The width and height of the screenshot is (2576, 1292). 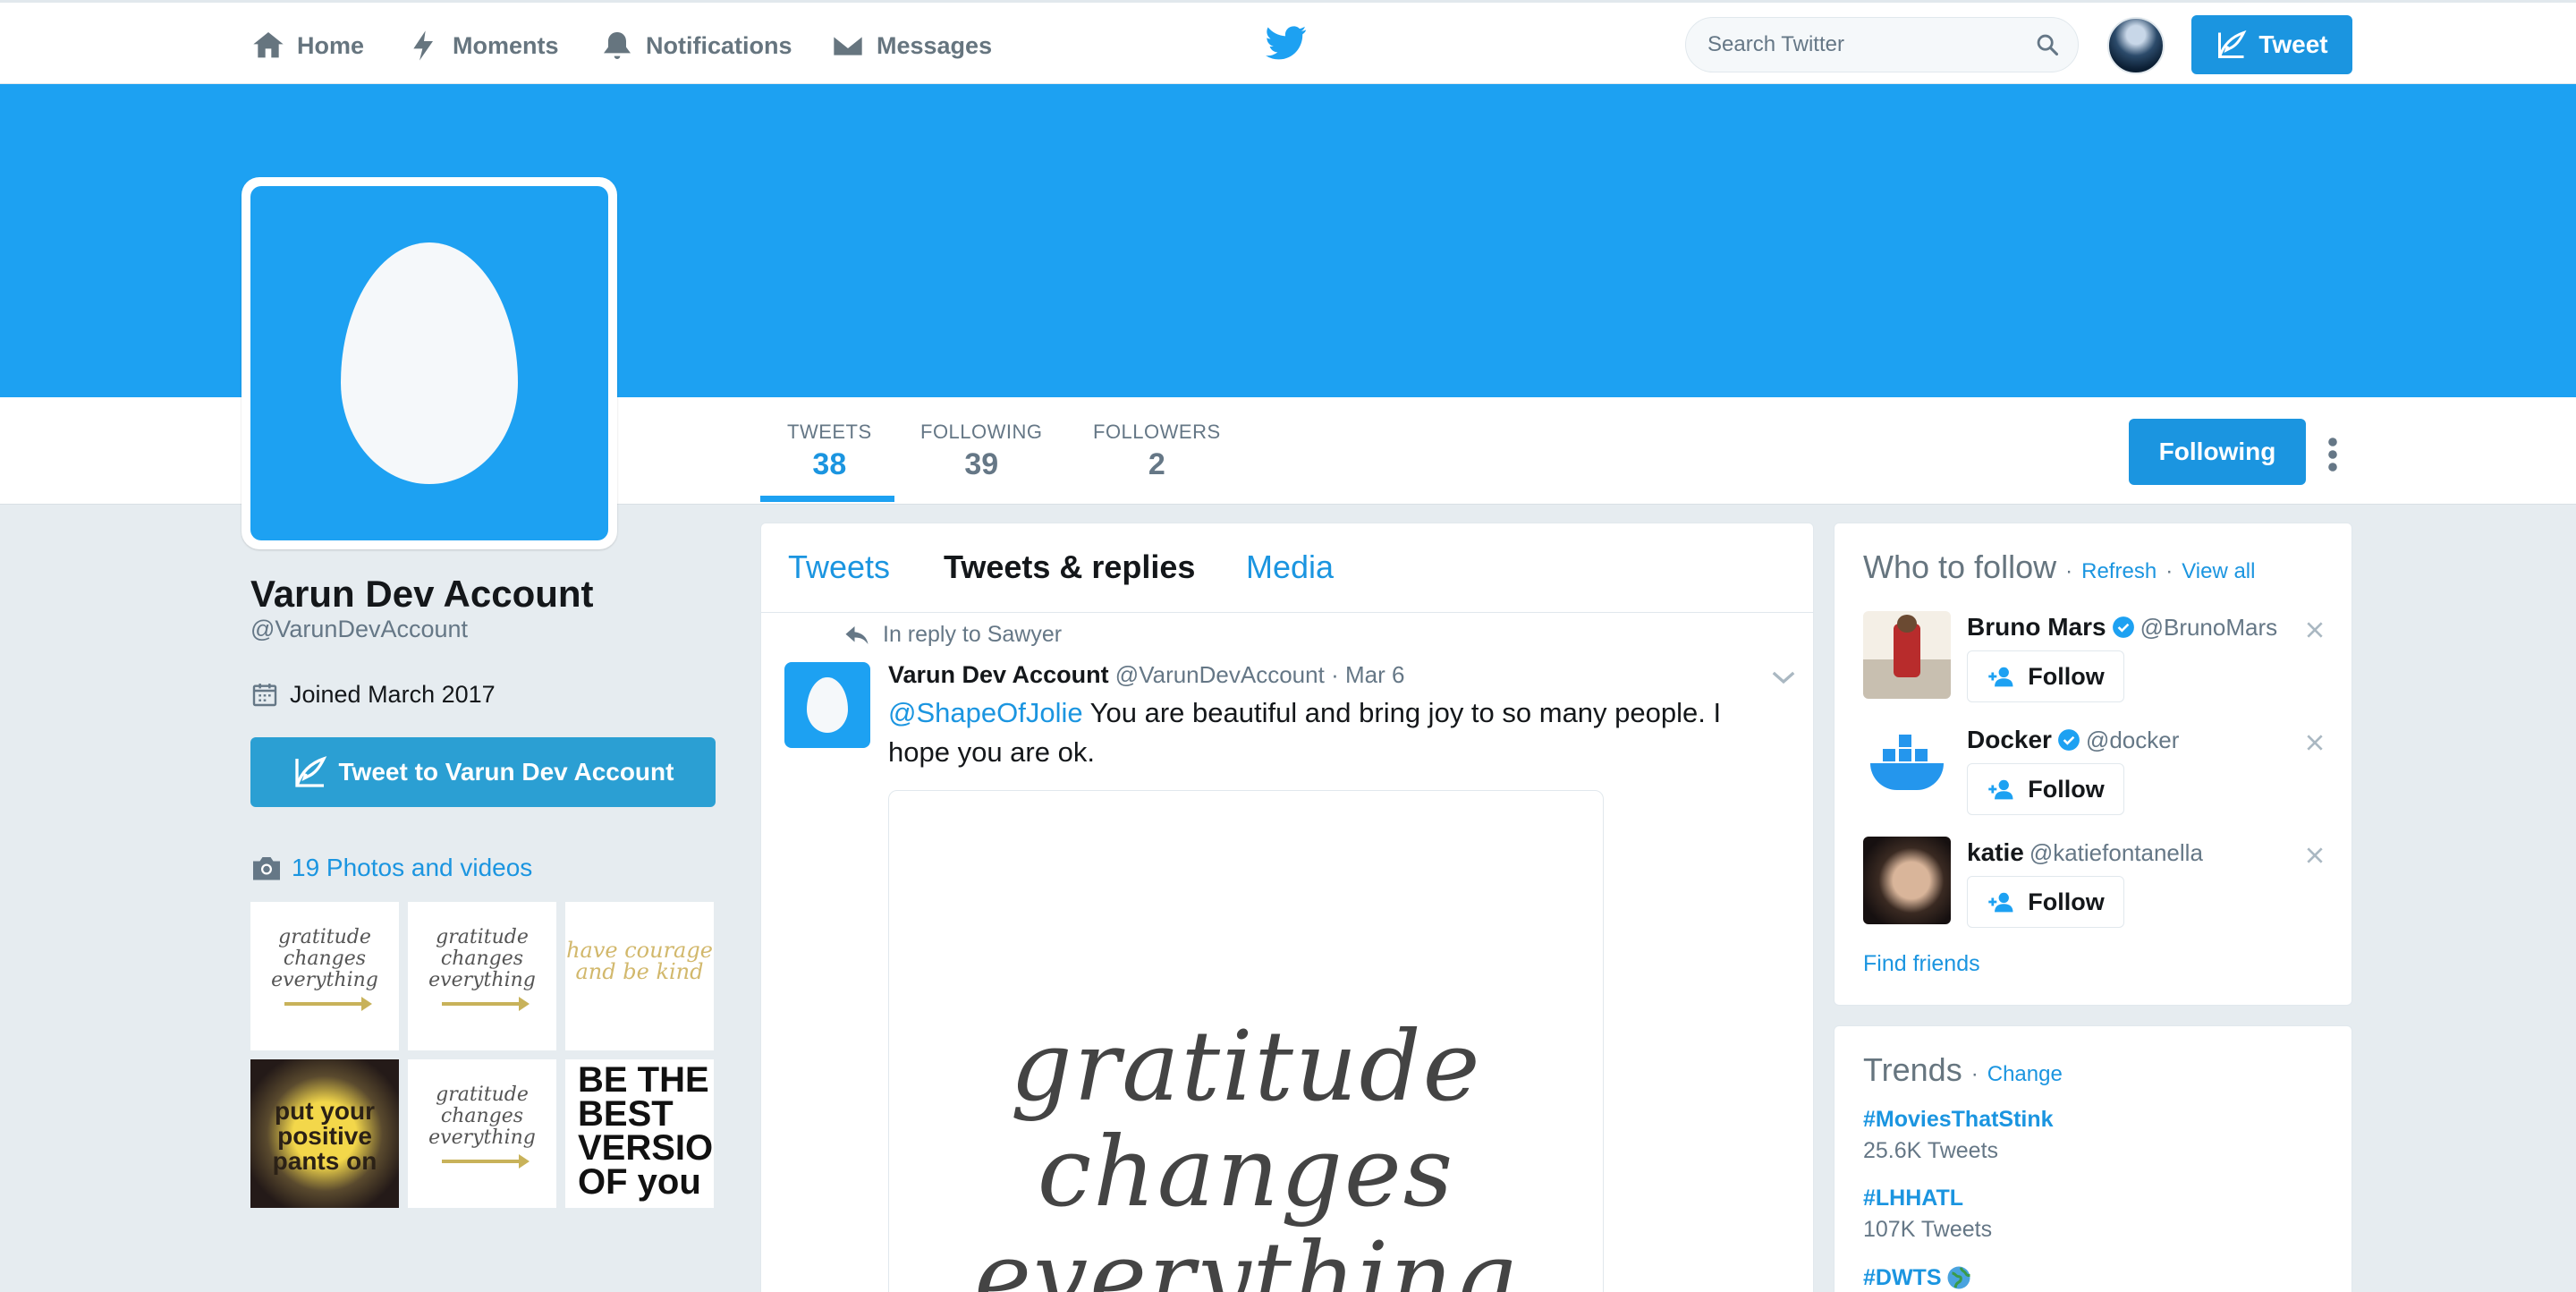 I want to click on search-icon, so click(x=2047, y=44).